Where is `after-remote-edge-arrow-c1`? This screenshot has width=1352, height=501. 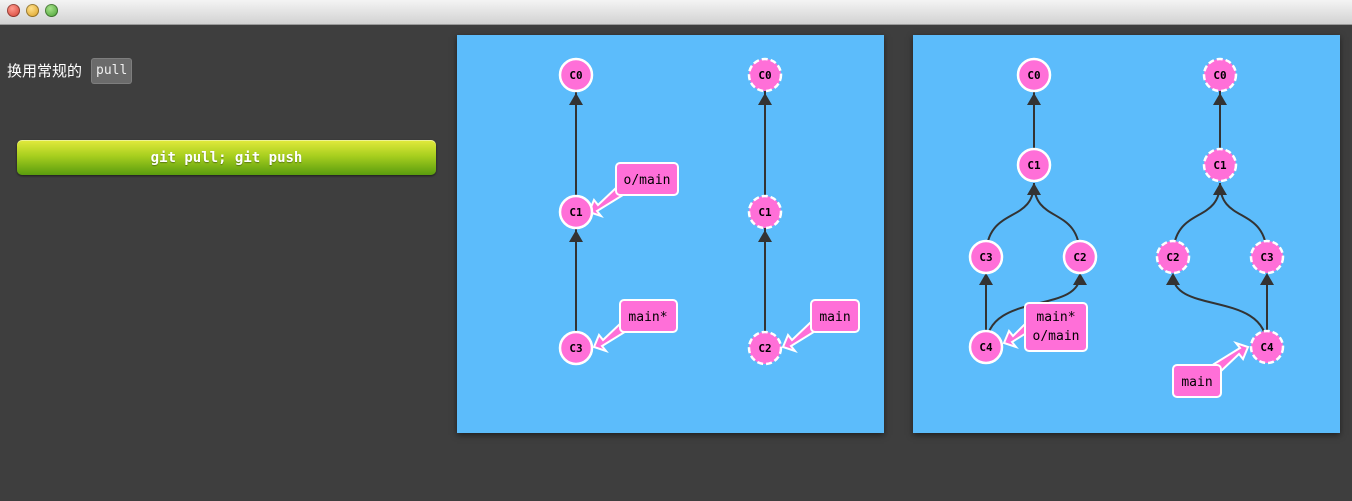
after-remote-edge-arrow-c1 is located at coordinates (1220, 189).